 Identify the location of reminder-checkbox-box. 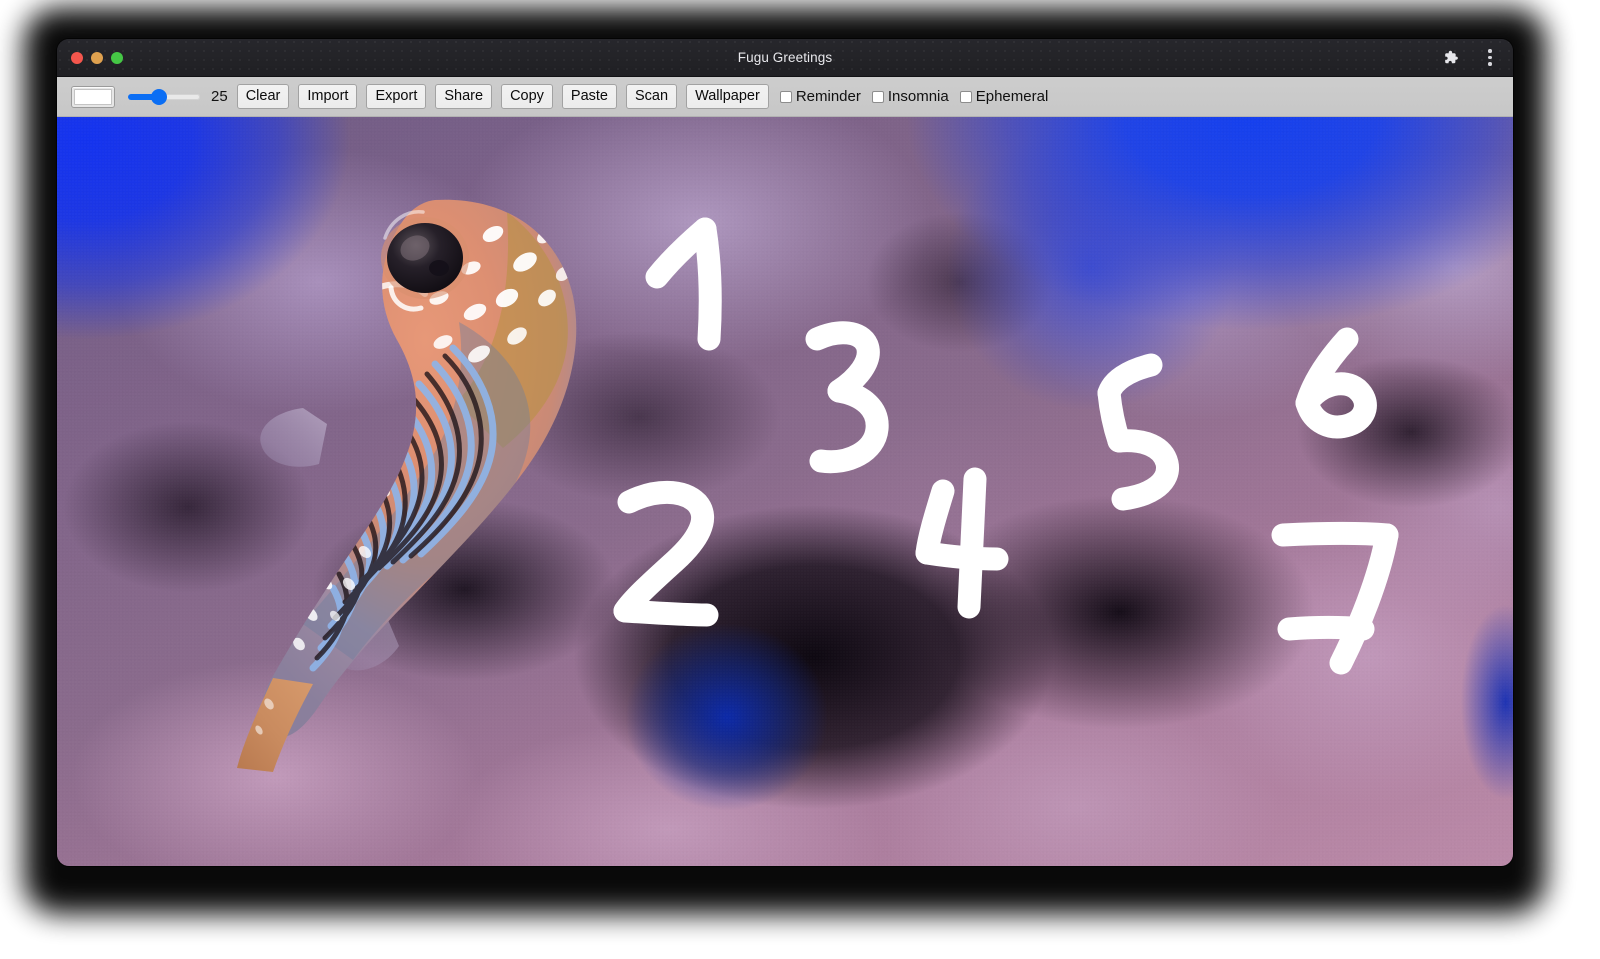
(785, 96).